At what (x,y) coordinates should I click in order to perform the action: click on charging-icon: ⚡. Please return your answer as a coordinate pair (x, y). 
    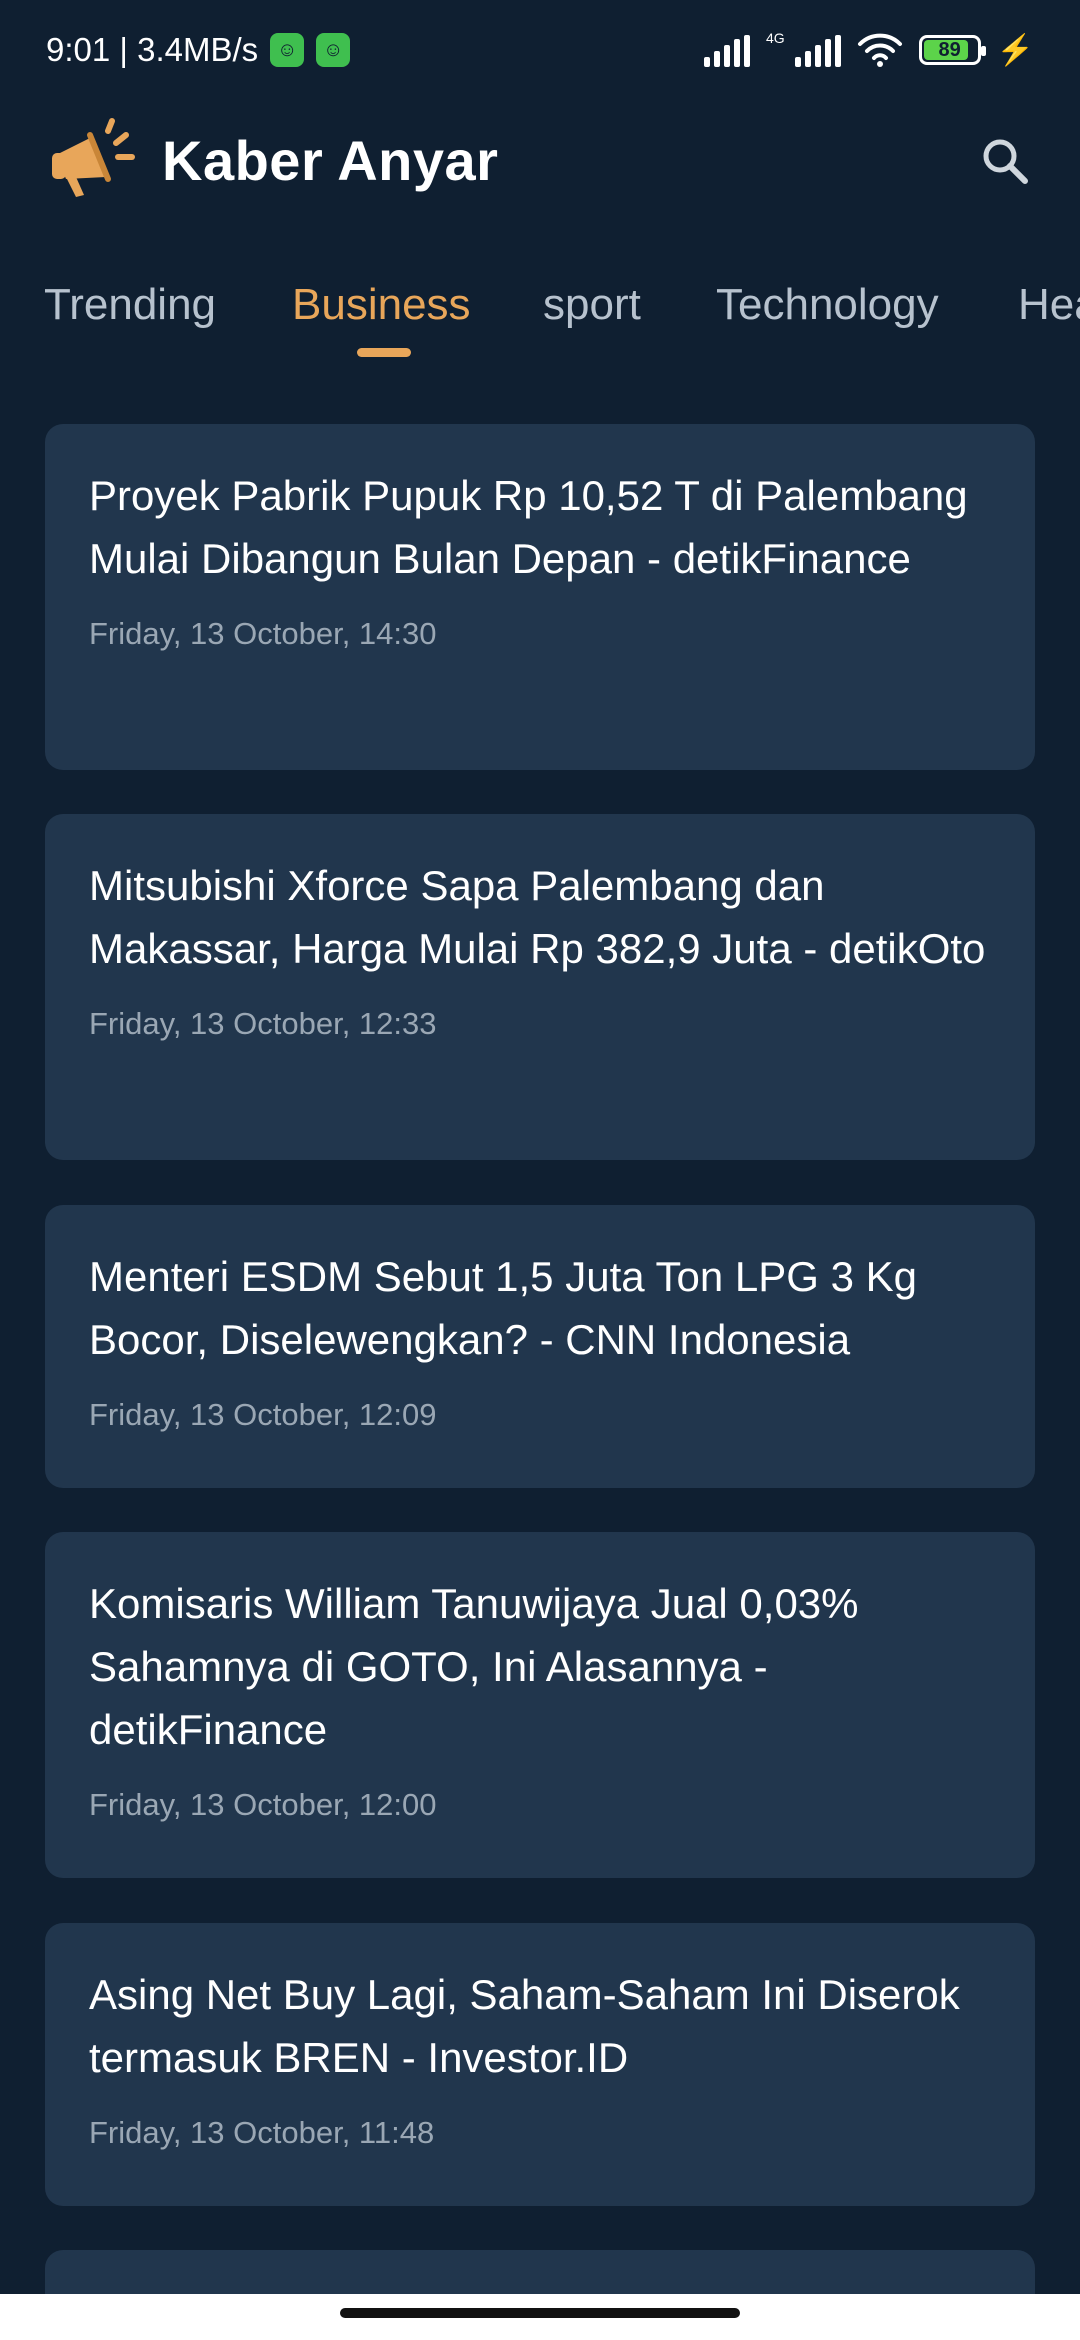
    Looking at the image, I should click on (1015, 50).